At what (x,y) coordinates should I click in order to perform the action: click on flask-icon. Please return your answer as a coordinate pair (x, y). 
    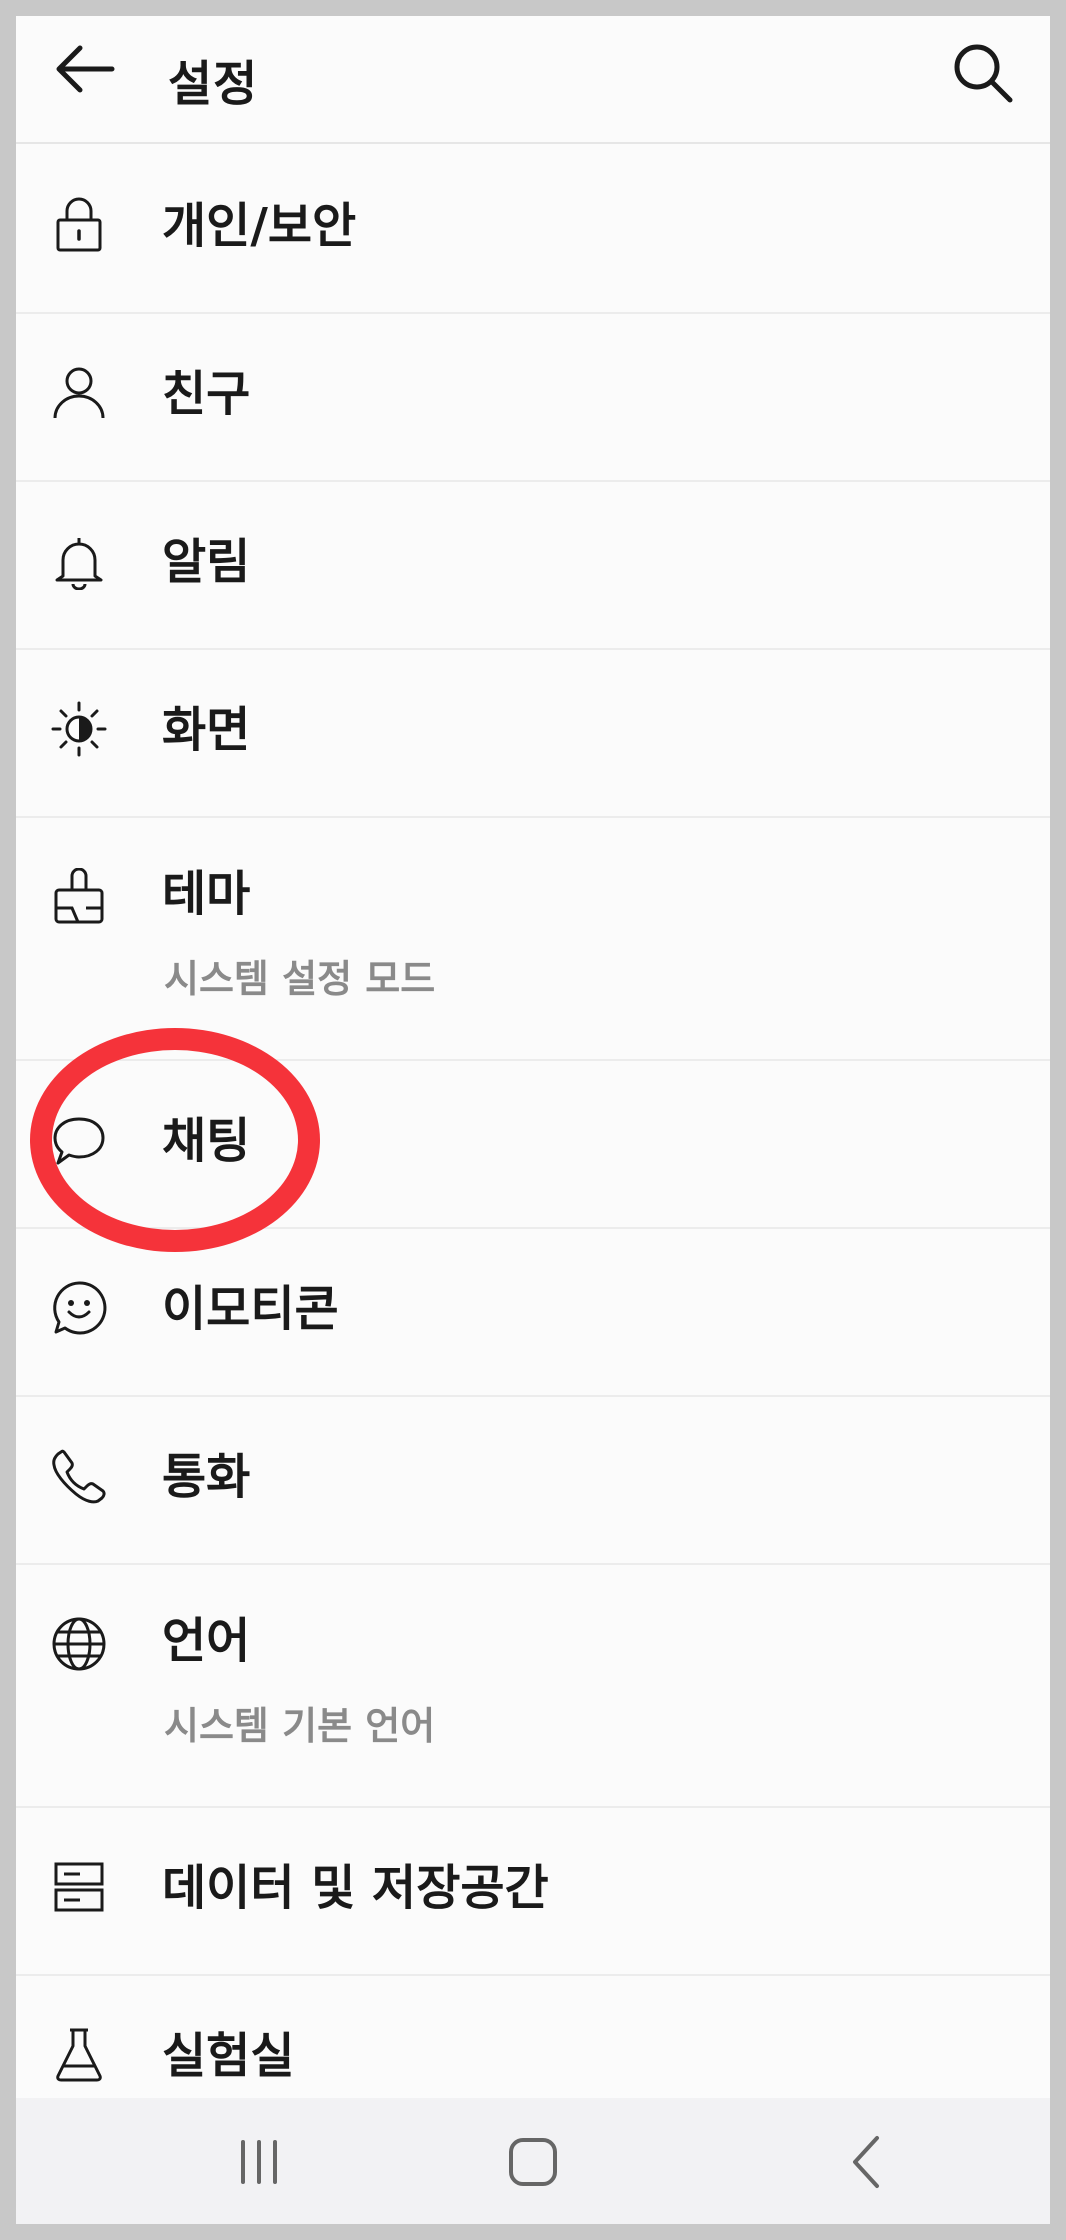
    Looking at the image, I should click on (79, 2055).